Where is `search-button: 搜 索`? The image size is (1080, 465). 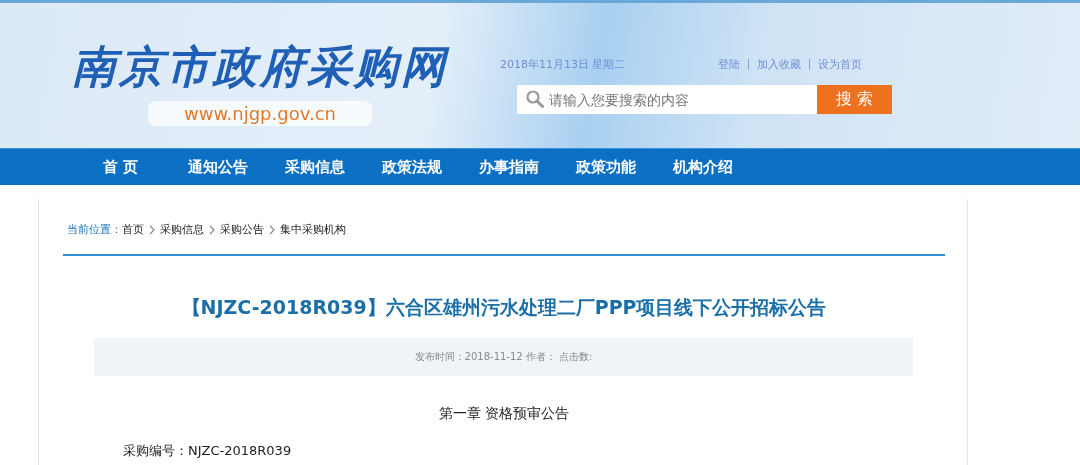
search-button: 搜 索 is located at coordinates (854, 99).